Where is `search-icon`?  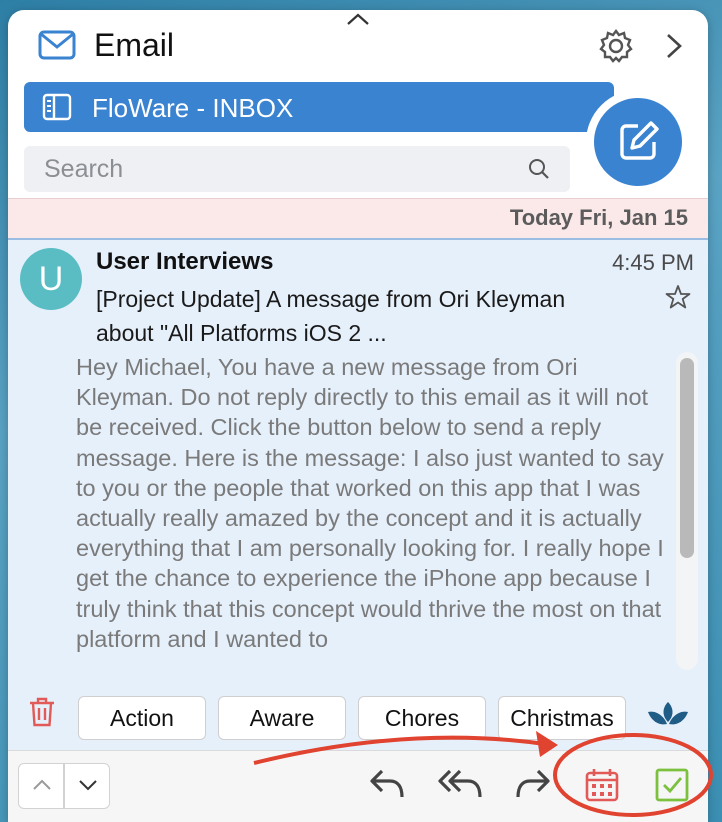
search-icon is located at coordinates (539, 169).